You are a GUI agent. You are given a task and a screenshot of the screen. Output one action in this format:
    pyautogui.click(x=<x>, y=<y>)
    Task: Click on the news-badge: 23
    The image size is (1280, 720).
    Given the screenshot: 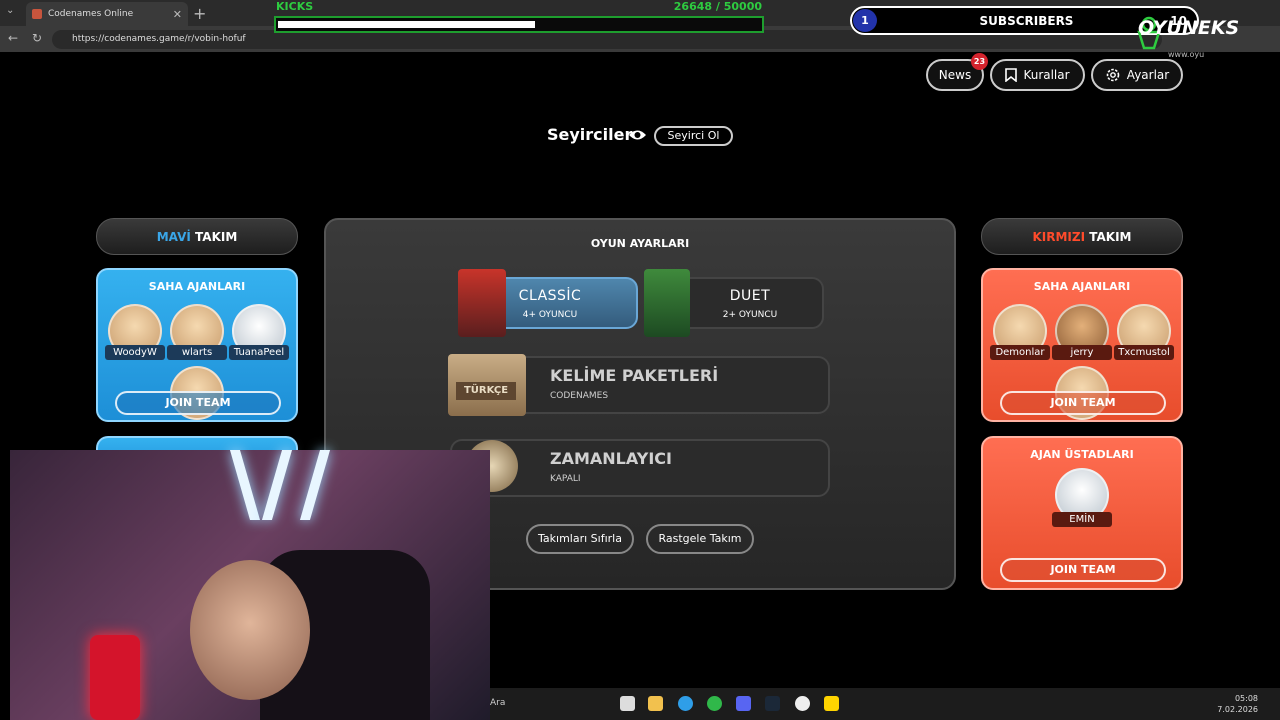 What is the action you would take?
    pyautogui.click(x=979, y=61)
    